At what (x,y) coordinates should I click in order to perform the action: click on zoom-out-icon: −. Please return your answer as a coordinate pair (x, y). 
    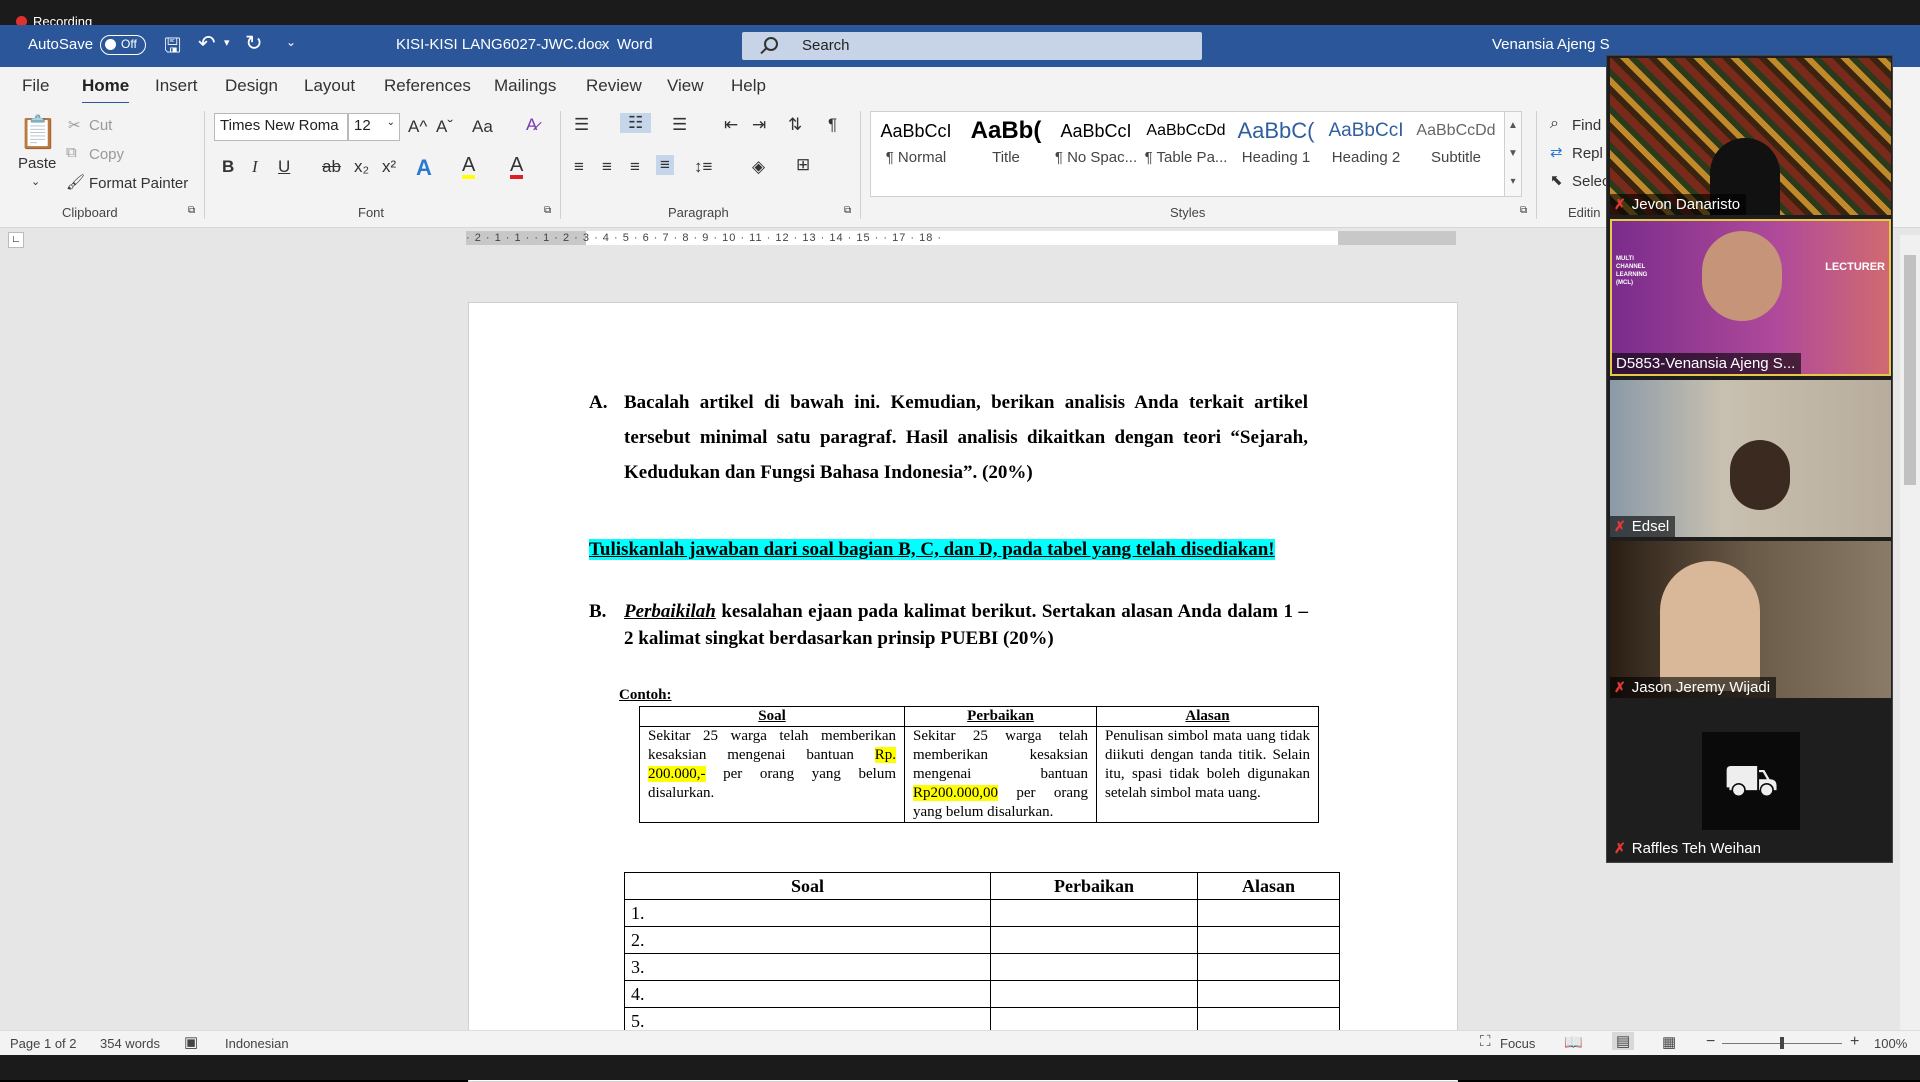
    Looking at the image, I should click on (1710, 1042).